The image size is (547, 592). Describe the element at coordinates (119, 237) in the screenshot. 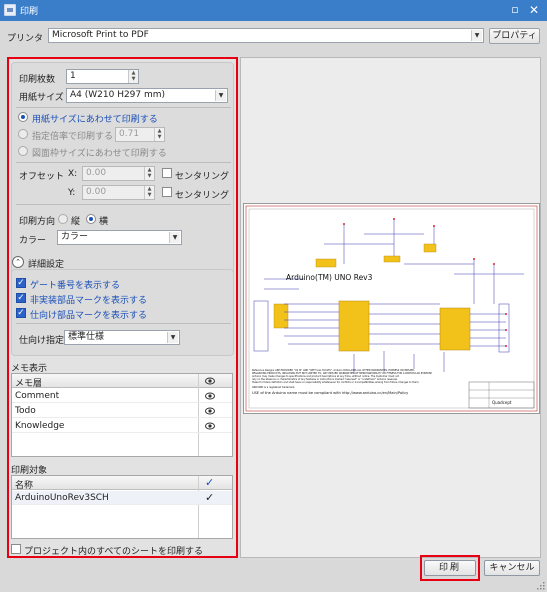

I see `color-select: カラー ▼` at that location.